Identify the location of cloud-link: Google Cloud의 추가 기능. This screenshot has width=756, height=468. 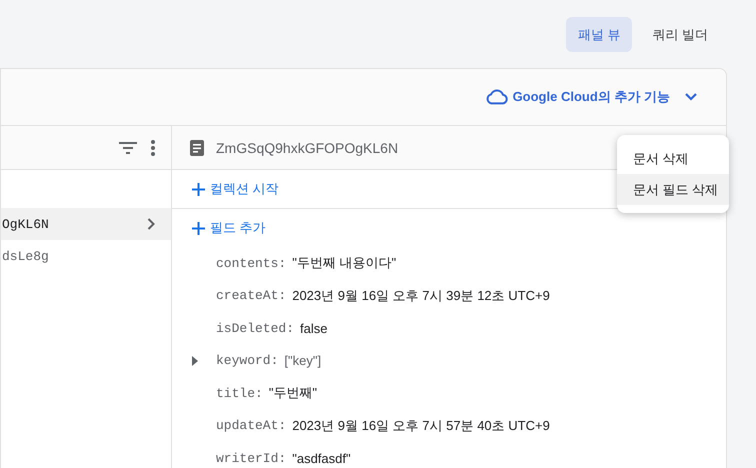
(578, 97).